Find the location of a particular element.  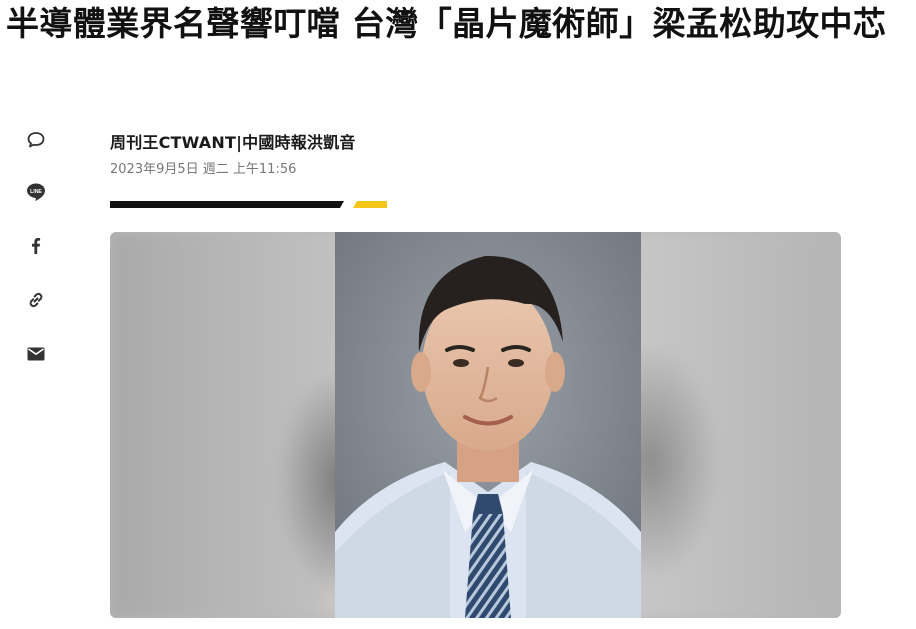

line-icon: LINE is located at coordinates (36, 192).